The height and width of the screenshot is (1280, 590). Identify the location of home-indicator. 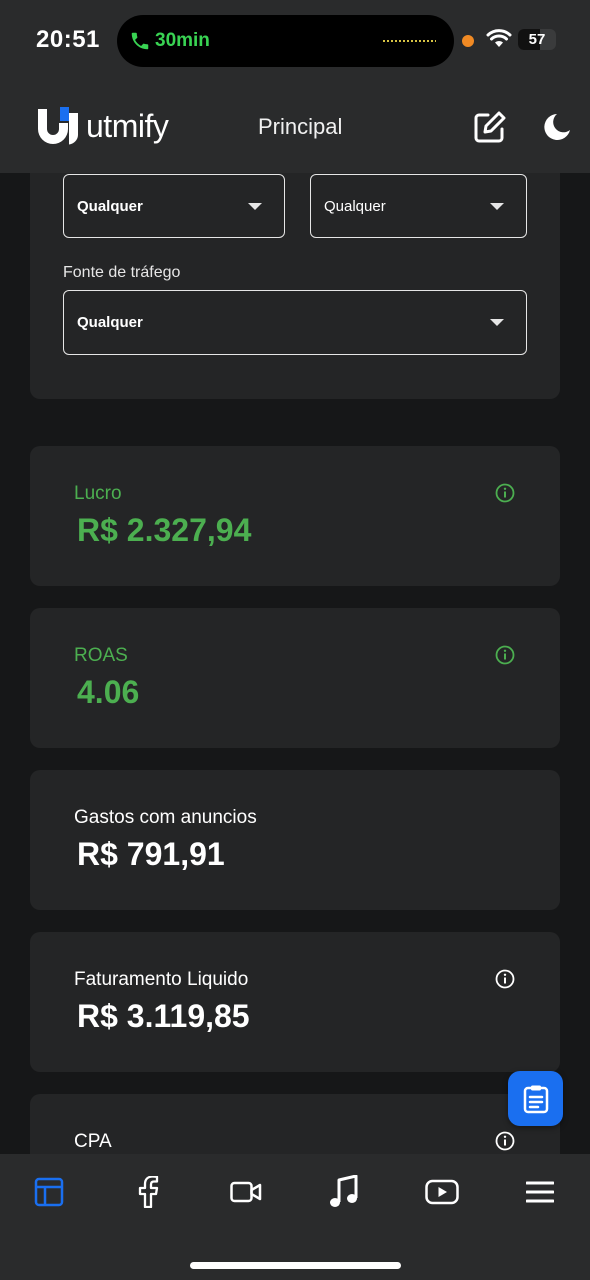
(295, 1265).